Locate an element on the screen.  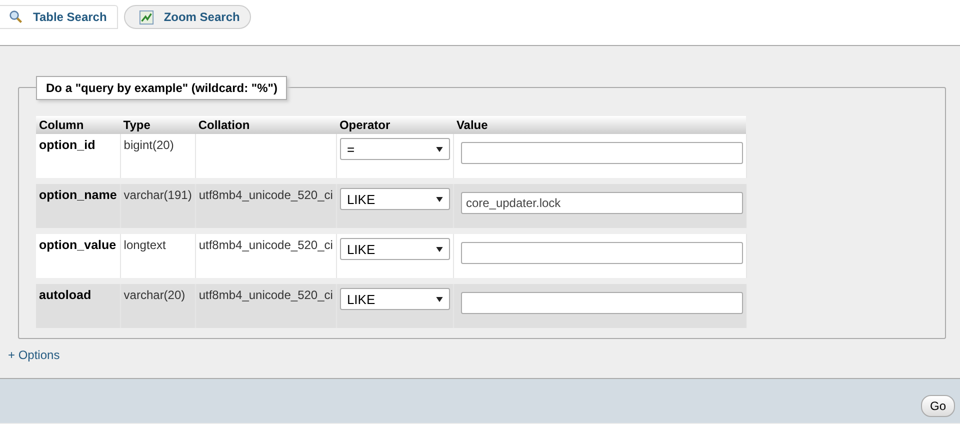
operator-dropdown: = is located at coordinates (395, 149).